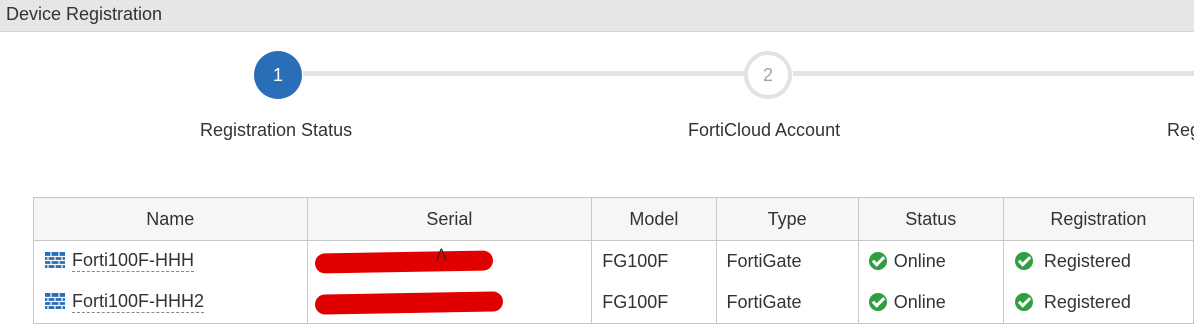 Image resolution: width=1194 pixels, height=336 pixels. Describe the element at coordinates (170, 219) in the screenshot. I see `column-header-name: Name` at that location.